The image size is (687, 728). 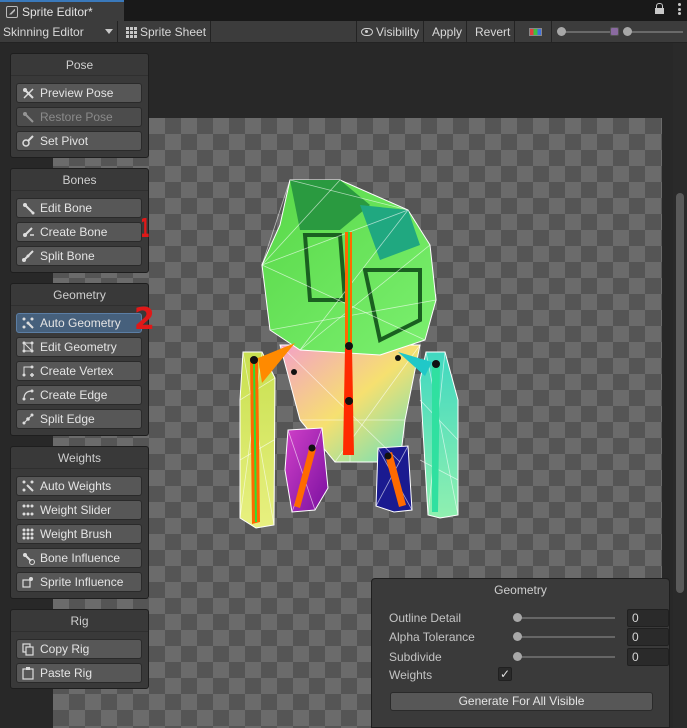 What do you see at coordinates (76, 117) in the screenshot?
I see `restore-pose-label: Restore Pose` at bounding box center [76, 117].